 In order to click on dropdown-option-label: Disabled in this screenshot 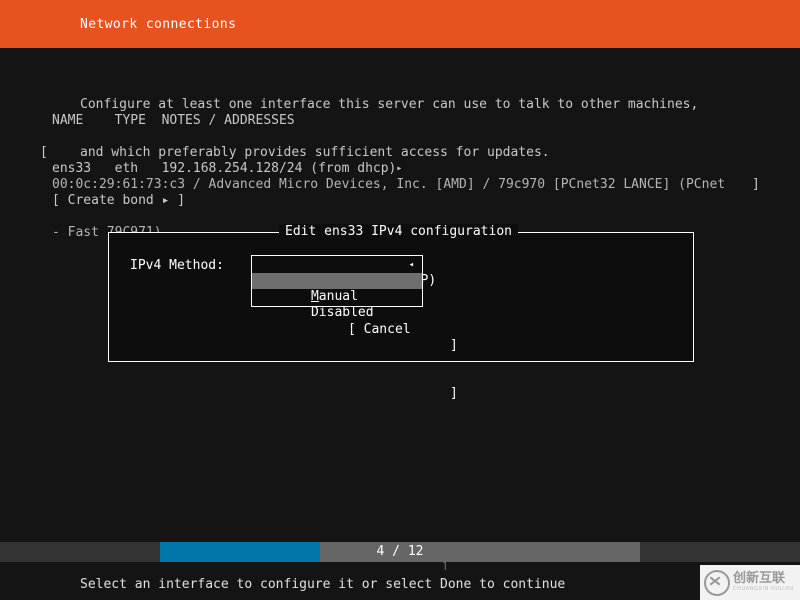, I will do `click(342, 312)`.